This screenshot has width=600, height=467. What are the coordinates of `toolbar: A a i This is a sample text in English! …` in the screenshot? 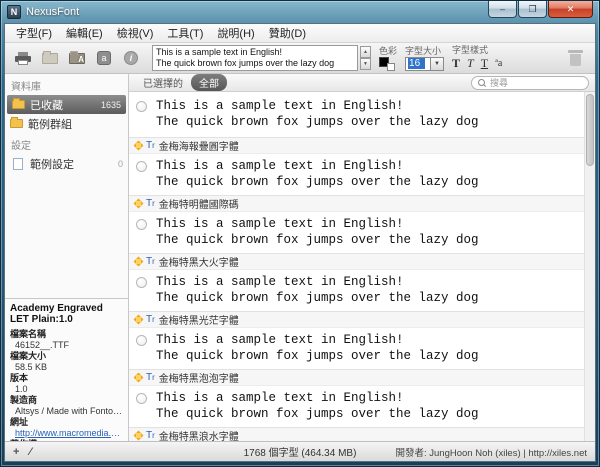 It's located at (300, 58).